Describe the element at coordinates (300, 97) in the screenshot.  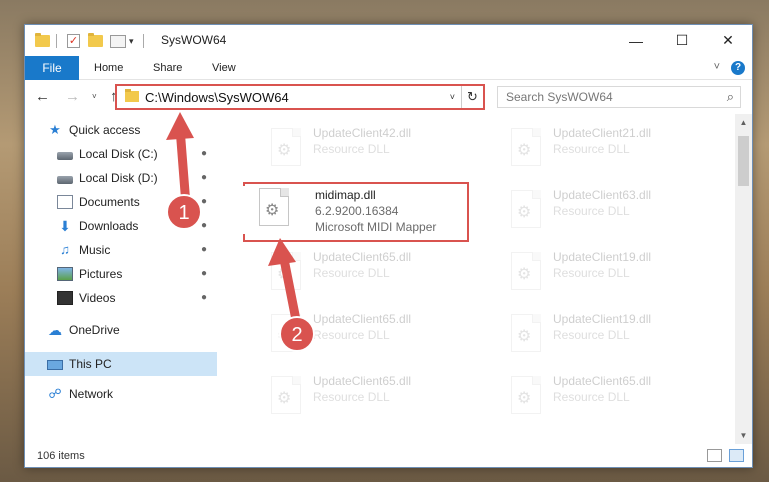
I see `address-bar: C:\Windows\SysWOW64 ˅ ↻` at that location.